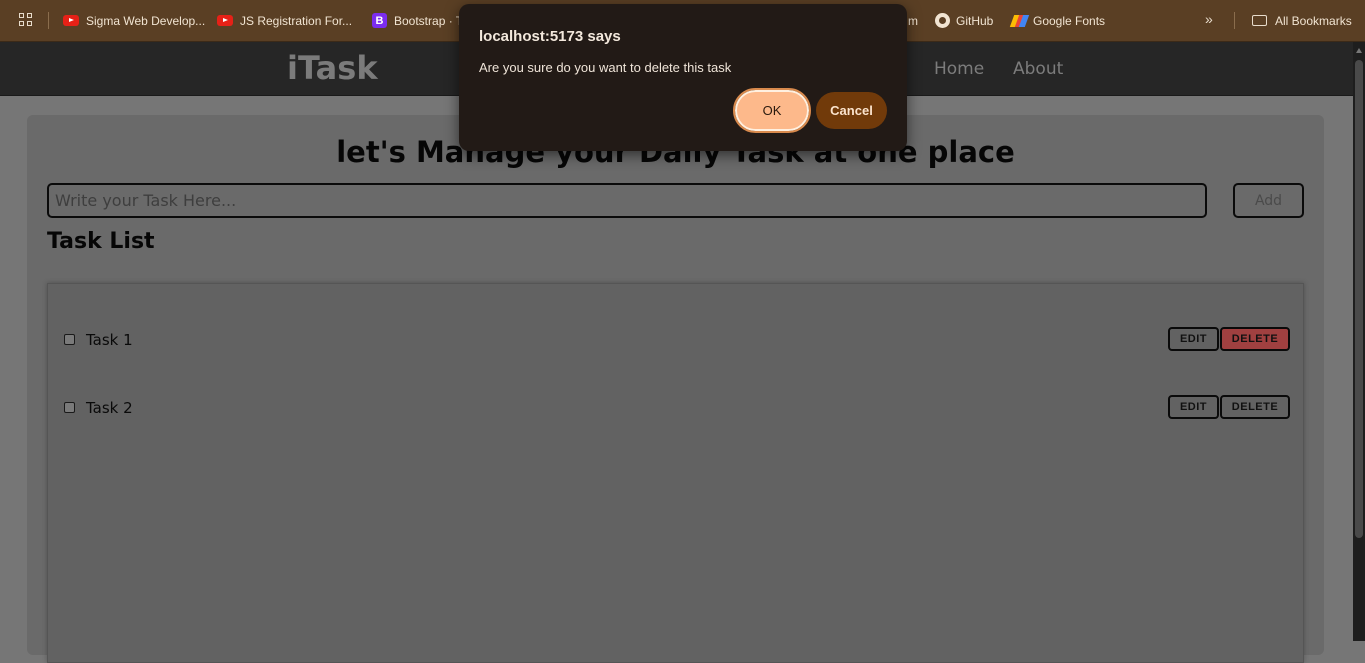  I want to click on bookmark-google-fonts: Google Fonts, so click(1057, 20).